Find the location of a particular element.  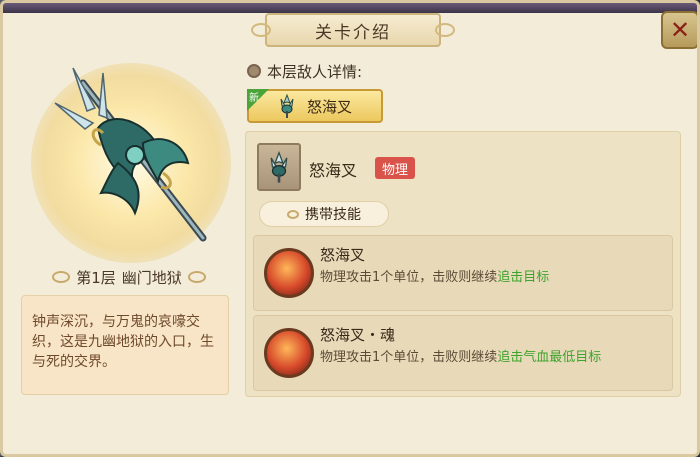

close-button: ✕ is located at coordinates (679, 30).